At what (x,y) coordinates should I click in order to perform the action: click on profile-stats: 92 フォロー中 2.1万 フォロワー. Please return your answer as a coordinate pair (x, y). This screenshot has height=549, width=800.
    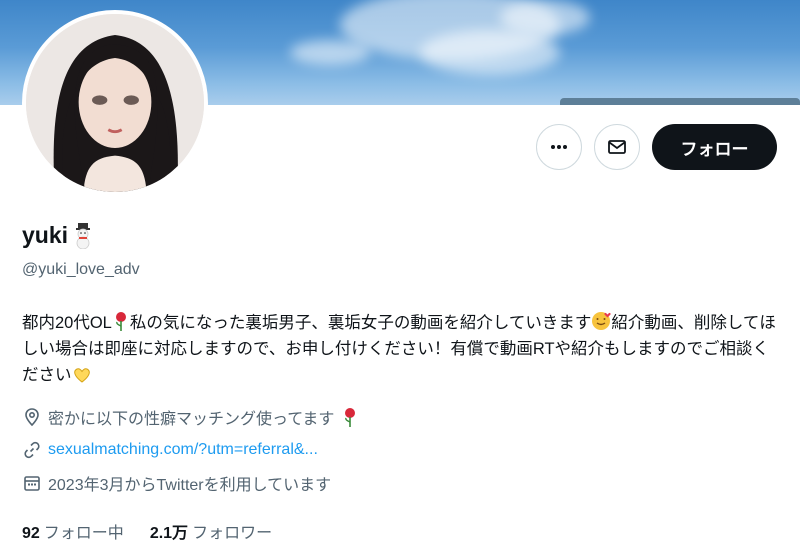
    Looking at the image, I should click on (147, 531).